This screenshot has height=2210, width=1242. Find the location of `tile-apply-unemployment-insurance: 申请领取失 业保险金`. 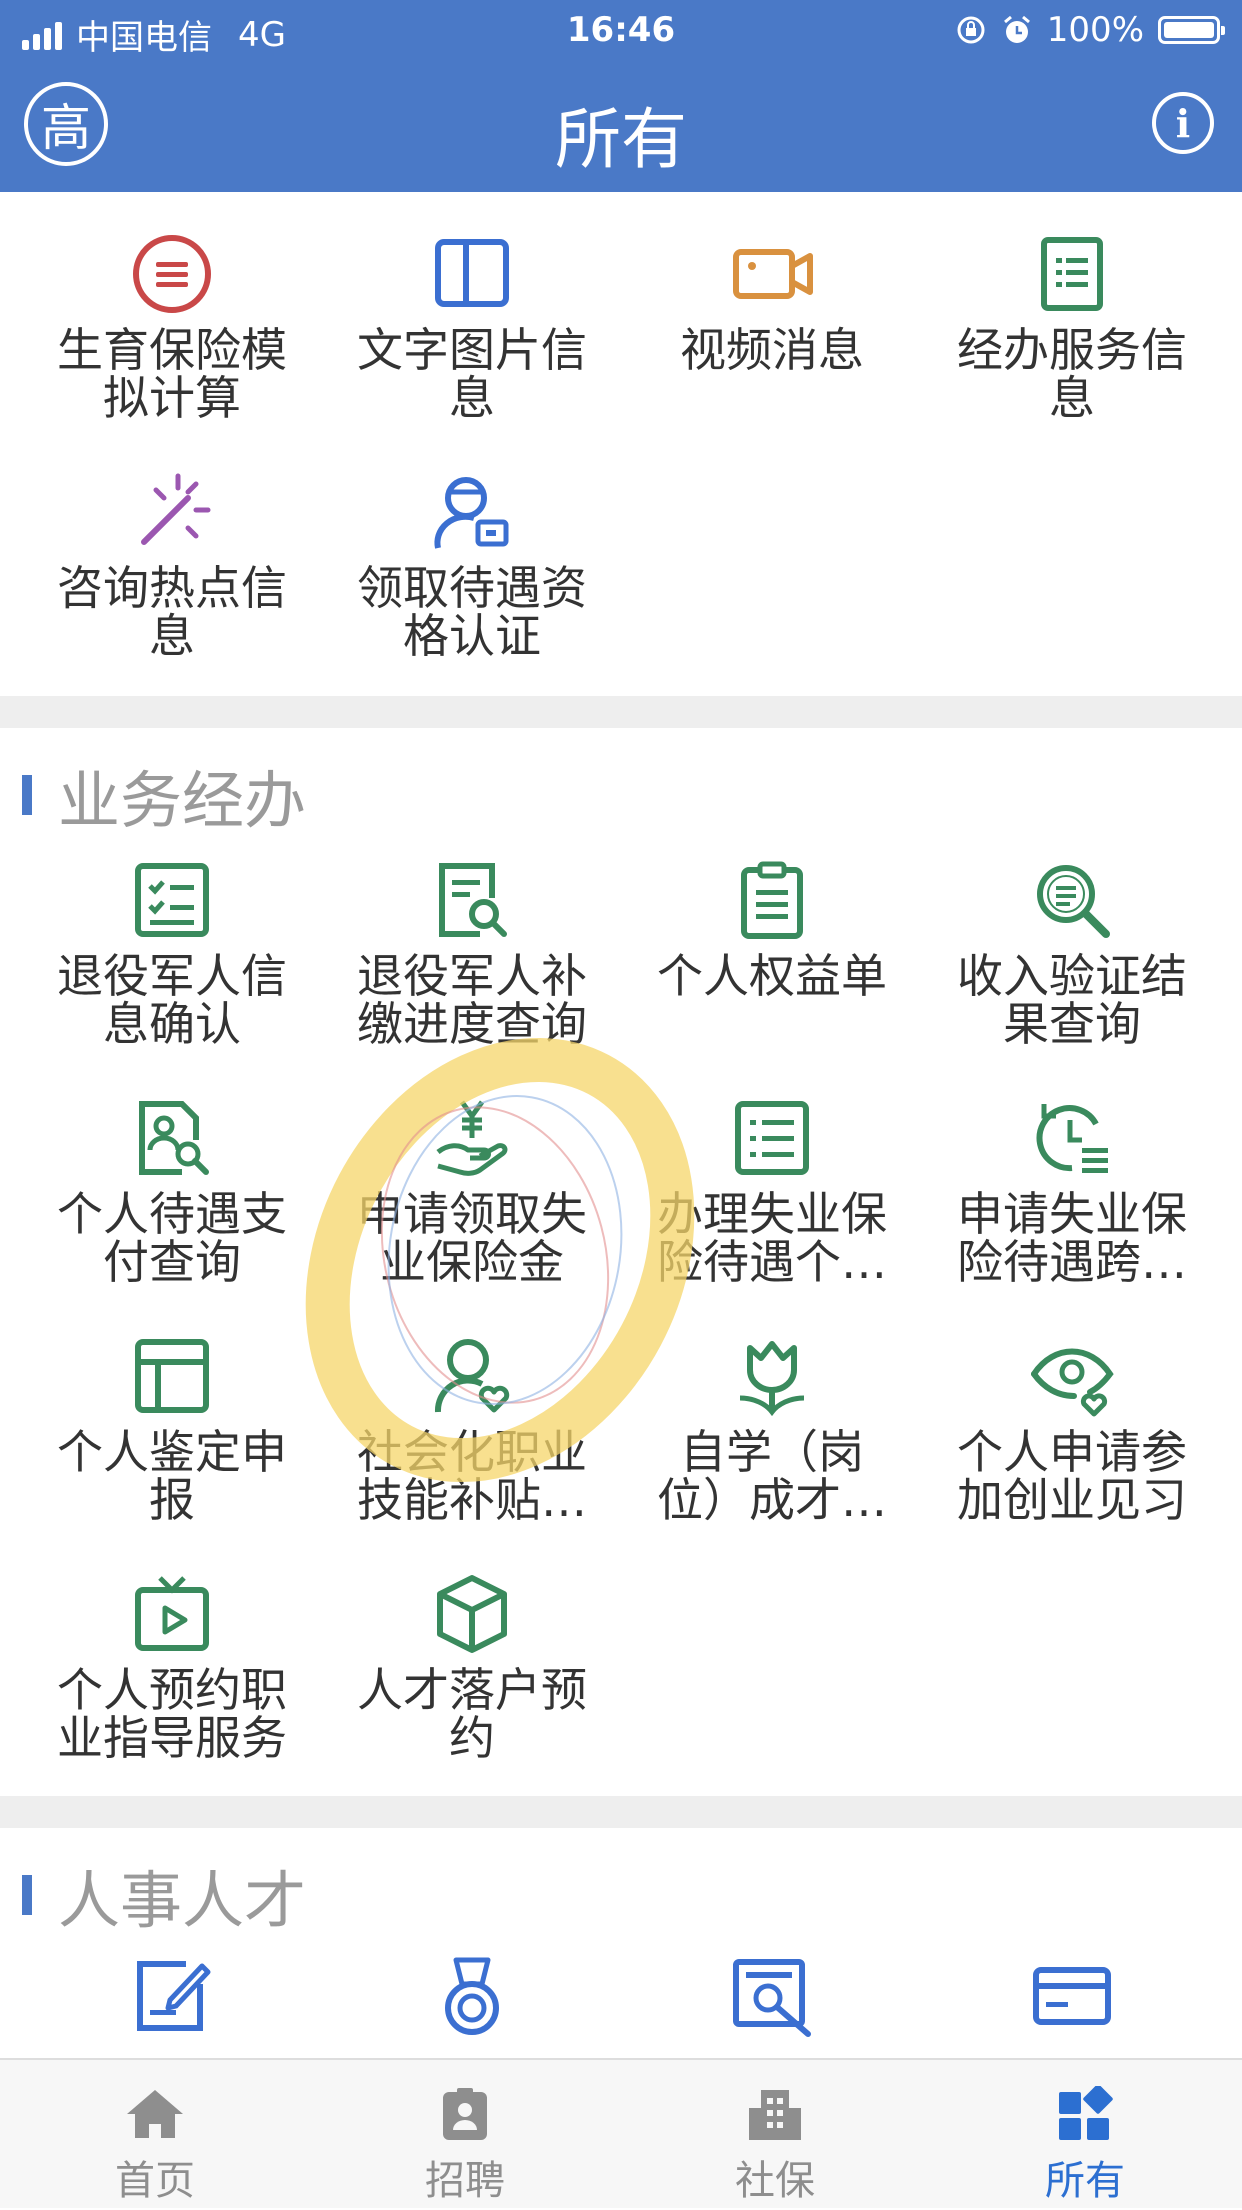

tile-apply-unemployment-insurance: 申请领取失 业保险金 is located at coordinates (472, 1191).